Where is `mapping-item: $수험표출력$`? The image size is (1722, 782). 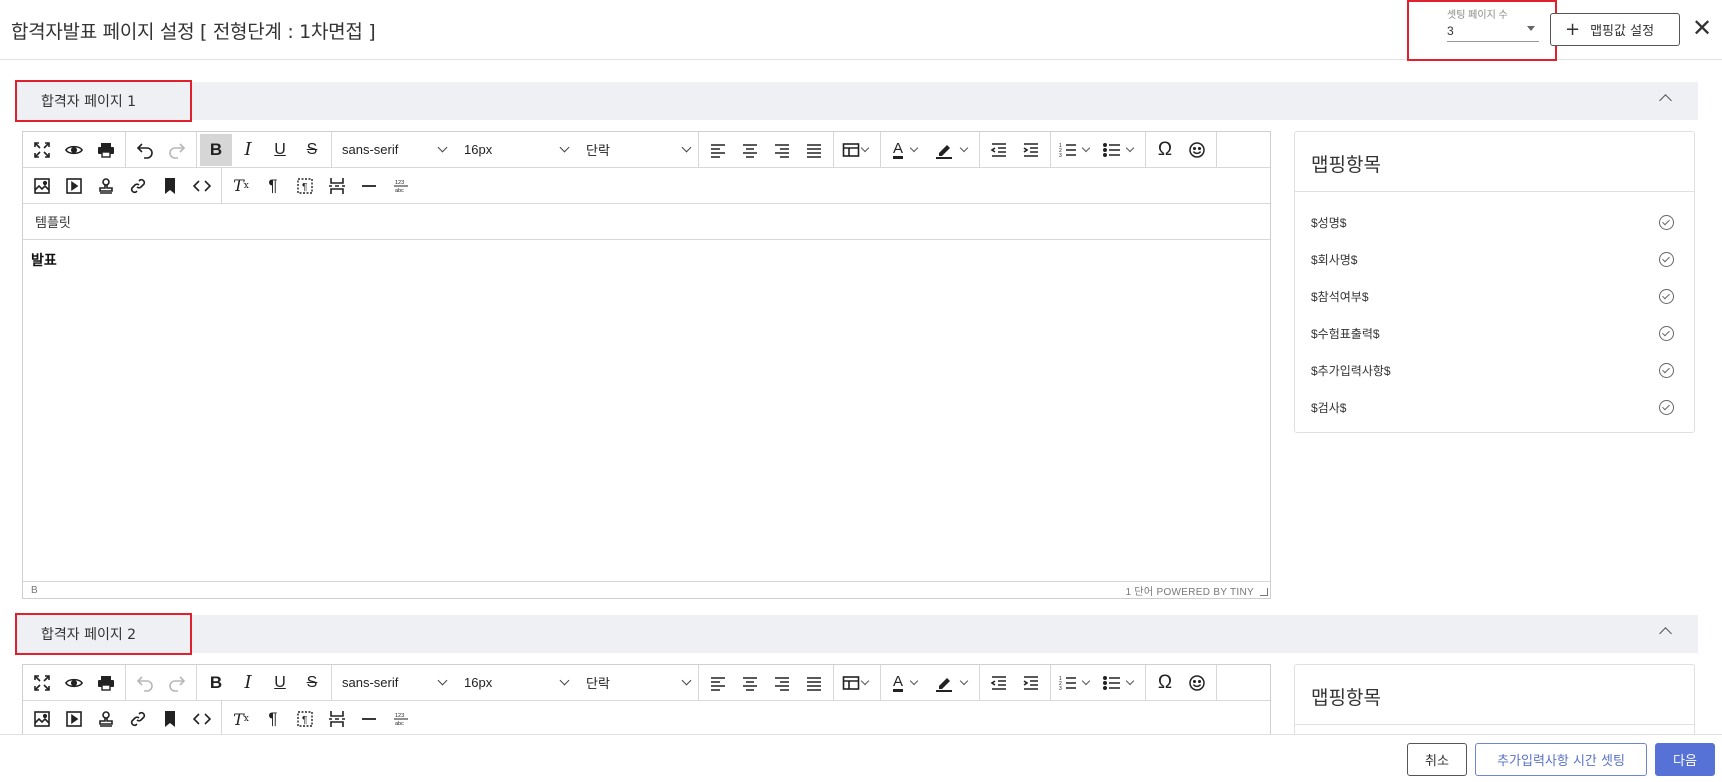
mapping-item: $수험표출력$ is located at coordinates (1494, 333).